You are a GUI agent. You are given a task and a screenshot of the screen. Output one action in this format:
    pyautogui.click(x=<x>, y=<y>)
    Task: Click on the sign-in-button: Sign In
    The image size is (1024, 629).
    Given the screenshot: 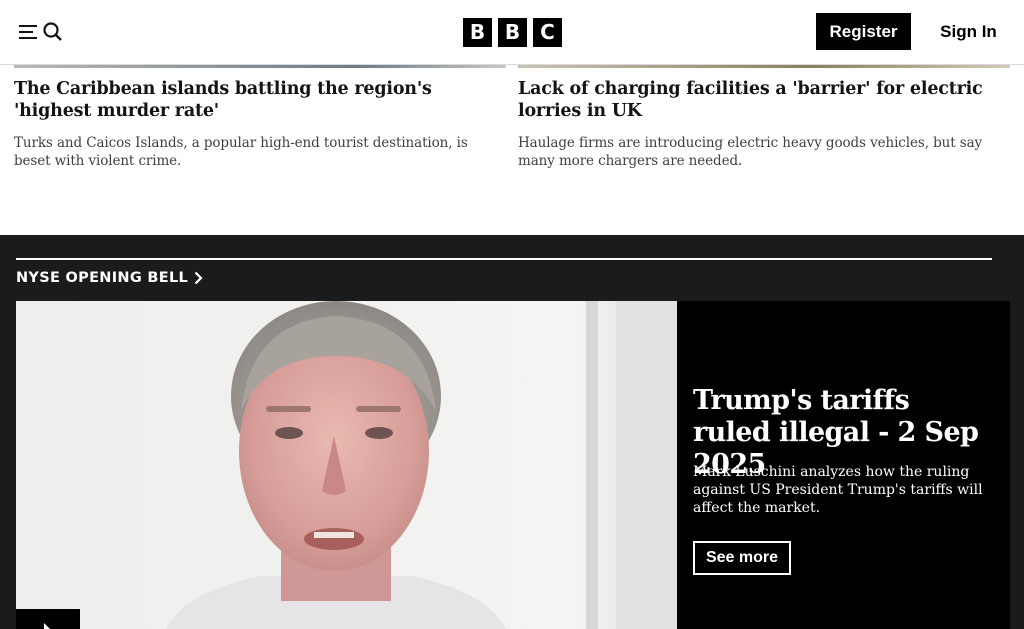 What is the action you would take?
    pyautogui.click(x=968, y=31)
    